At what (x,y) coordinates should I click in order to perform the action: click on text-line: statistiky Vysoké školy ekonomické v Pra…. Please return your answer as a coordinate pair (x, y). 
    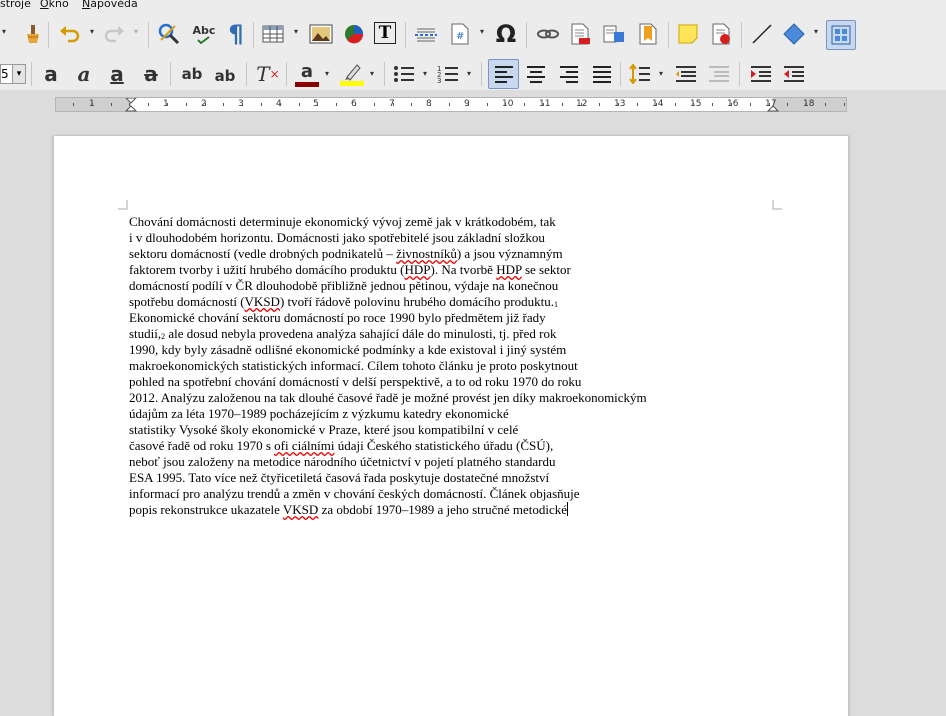
    Looking at the image, I should click on (449, 430).